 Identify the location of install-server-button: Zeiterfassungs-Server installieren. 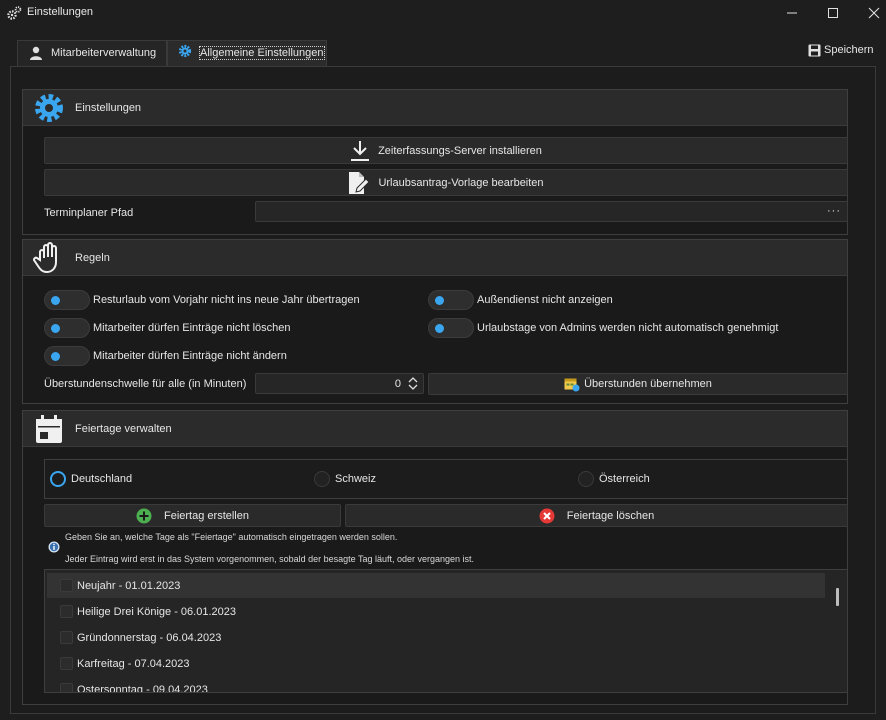
(446, 150).